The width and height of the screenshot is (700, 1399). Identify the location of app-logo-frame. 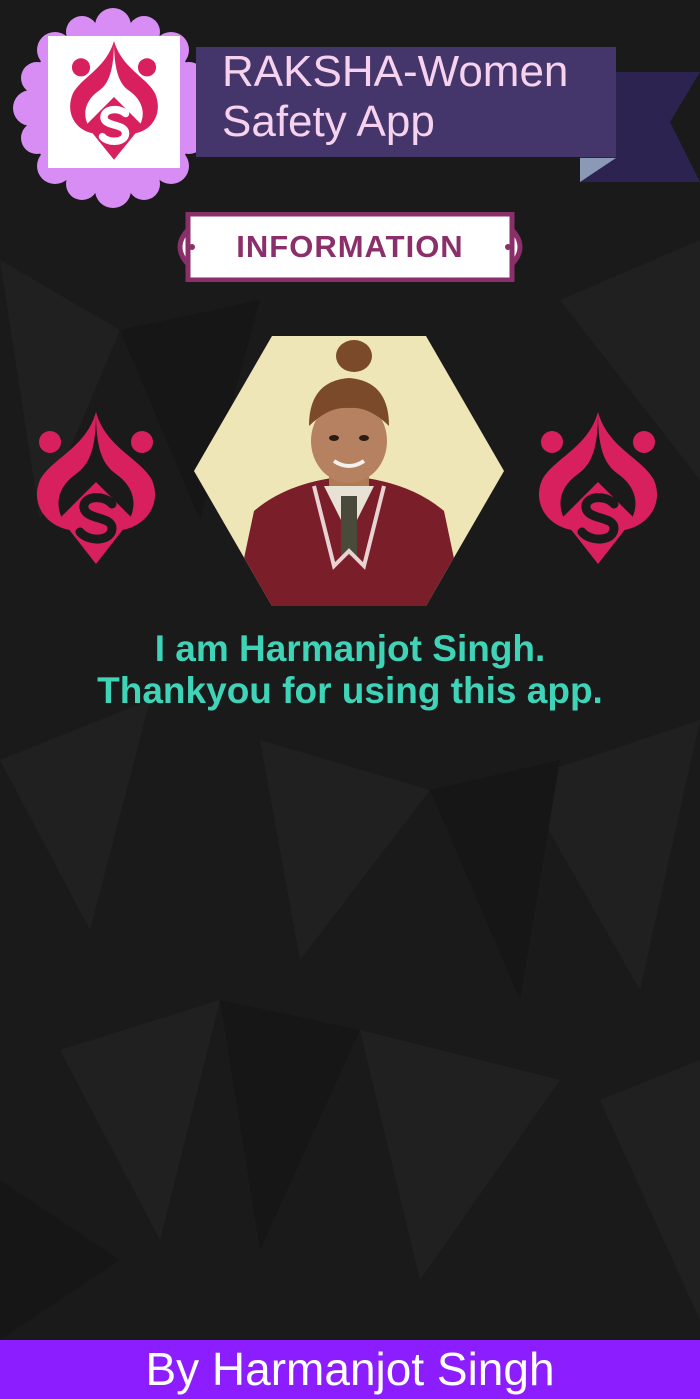
(114, 102).